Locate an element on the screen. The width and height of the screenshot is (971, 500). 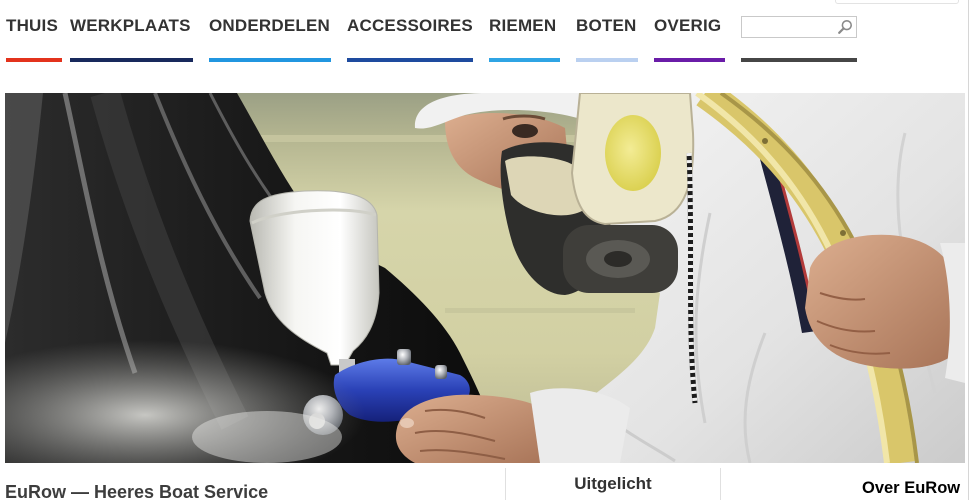
about-heading: Over EuRow is located at coordinates (911, 488).